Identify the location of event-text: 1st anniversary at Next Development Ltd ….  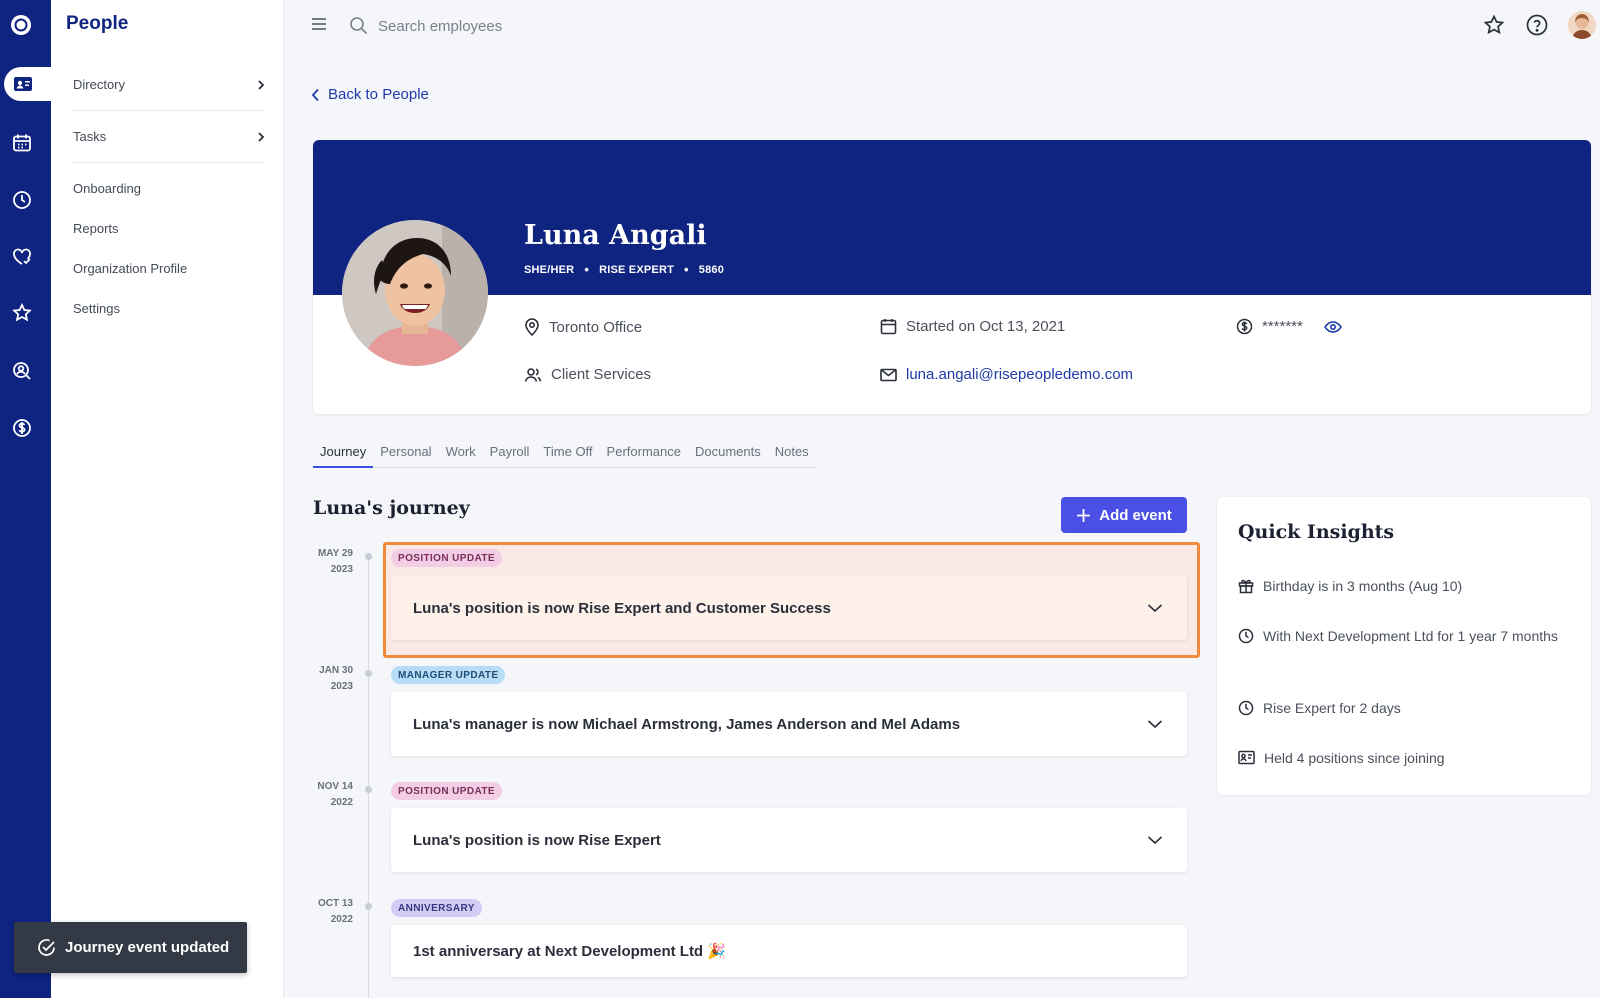
(569, 951).